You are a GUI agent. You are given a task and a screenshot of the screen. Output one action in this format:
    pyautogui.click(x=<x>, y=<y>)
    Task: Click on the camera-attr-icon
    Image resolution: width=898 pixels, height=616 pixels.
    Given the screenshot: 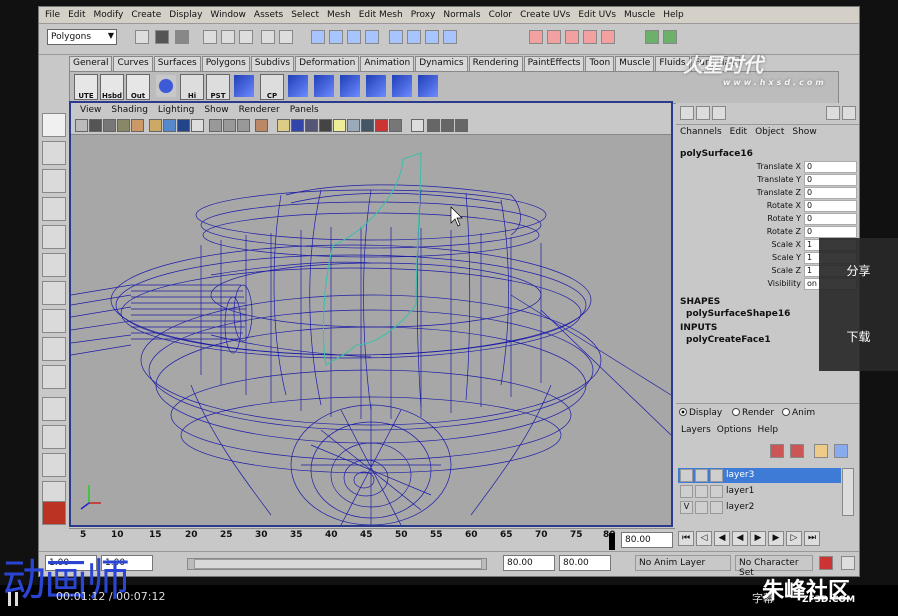 What is the action you would take?
    pyautogui.click(x=95, y=125)
    